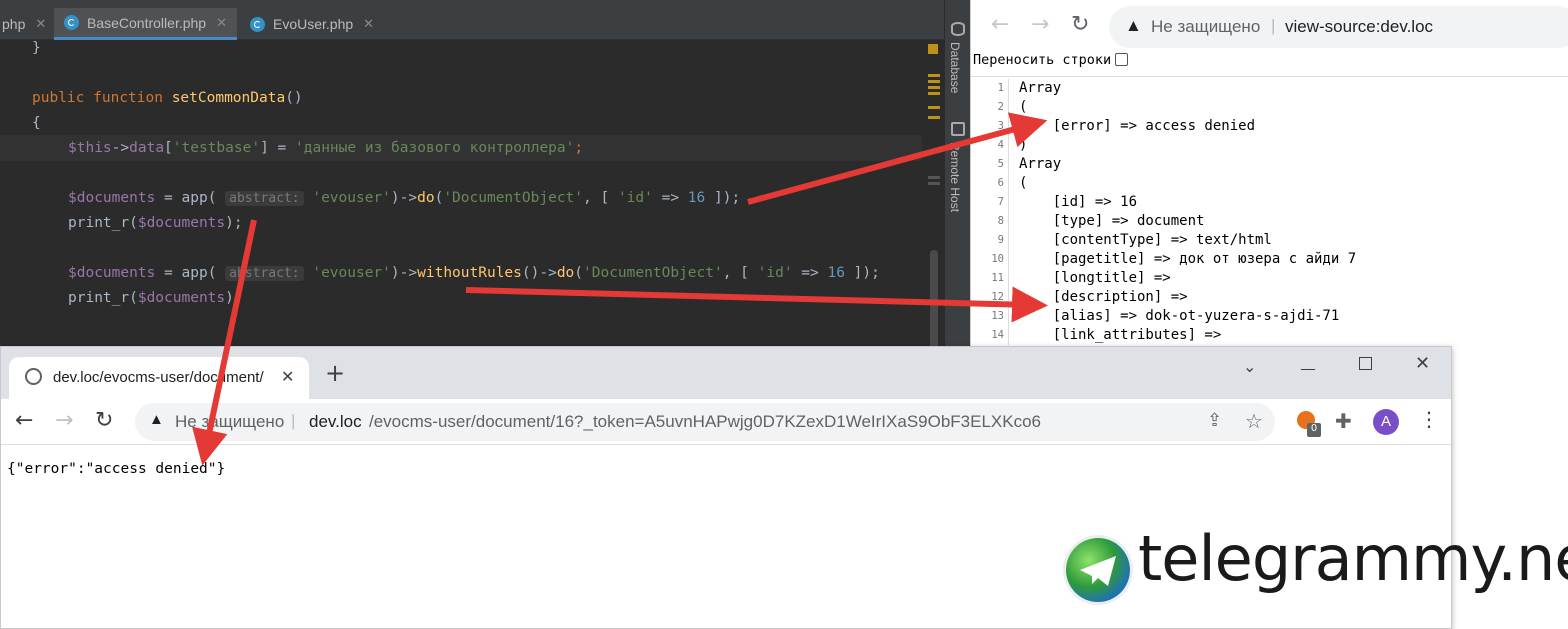  What do you see at coordinates (958, 29) in the screenshot?
I see `database-icon` at bounding box center [958, 29].